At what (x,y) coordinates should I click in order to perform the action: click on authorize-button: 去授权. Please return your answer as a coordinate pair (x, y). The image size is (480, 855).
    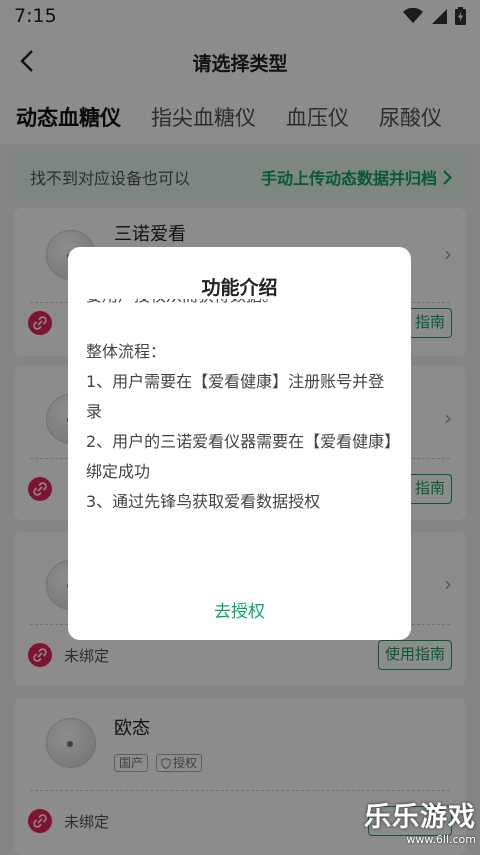
    Looking at the image, I should click on (239, 609).